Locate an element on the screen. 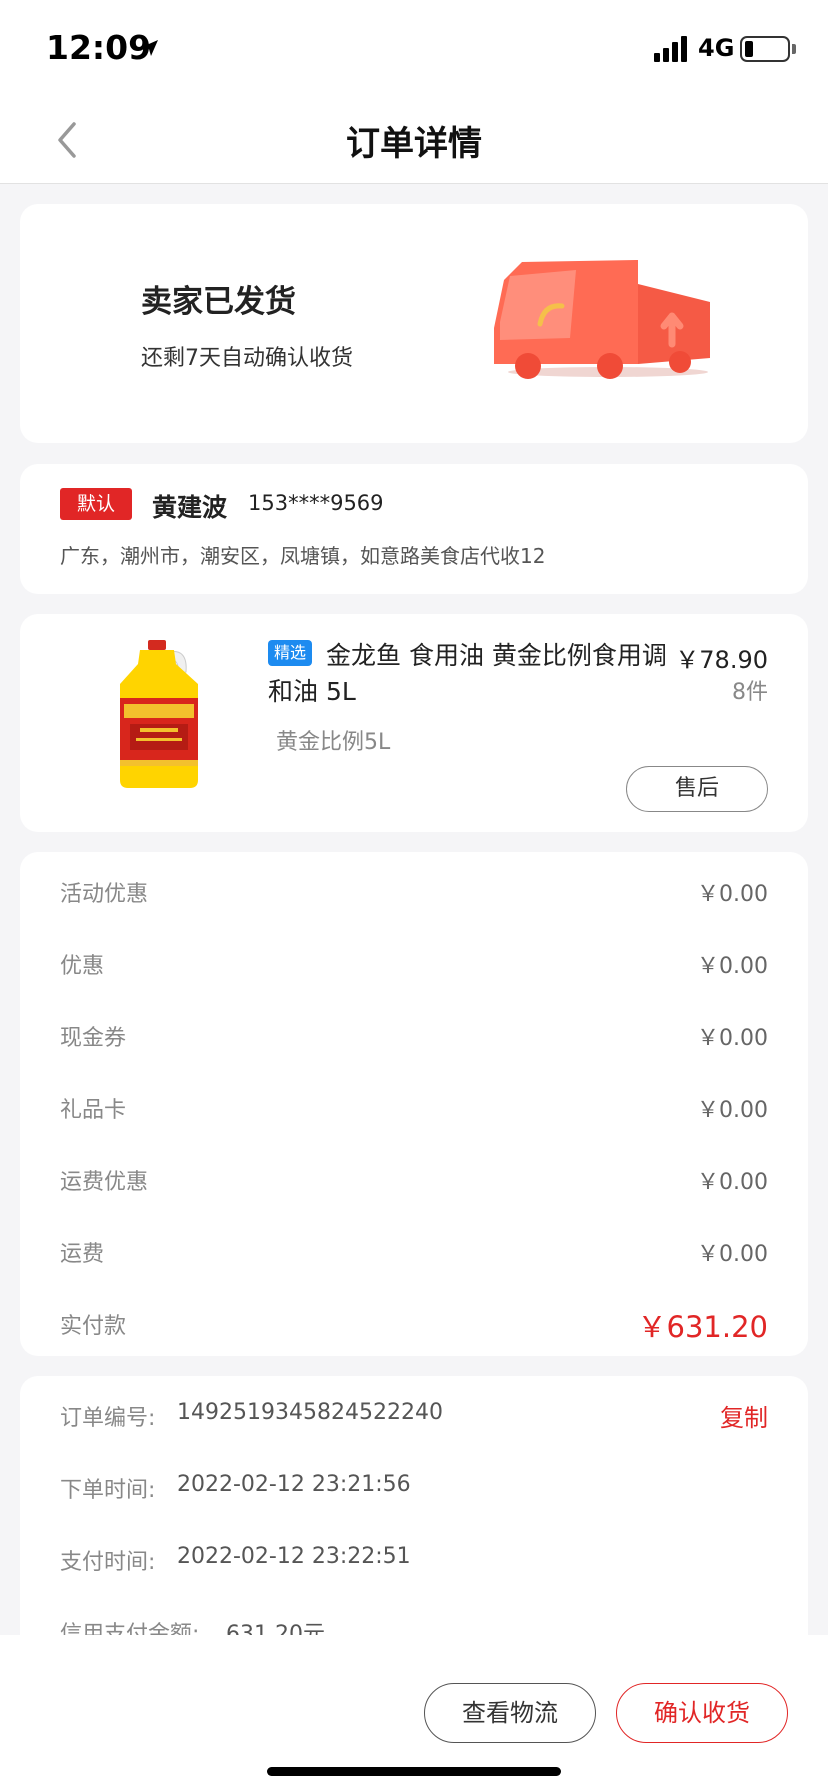 Image resolution: width=828 pixels, height=1792 pixels. nav-bar: 订单详情 is located at coordinates (414, 140).